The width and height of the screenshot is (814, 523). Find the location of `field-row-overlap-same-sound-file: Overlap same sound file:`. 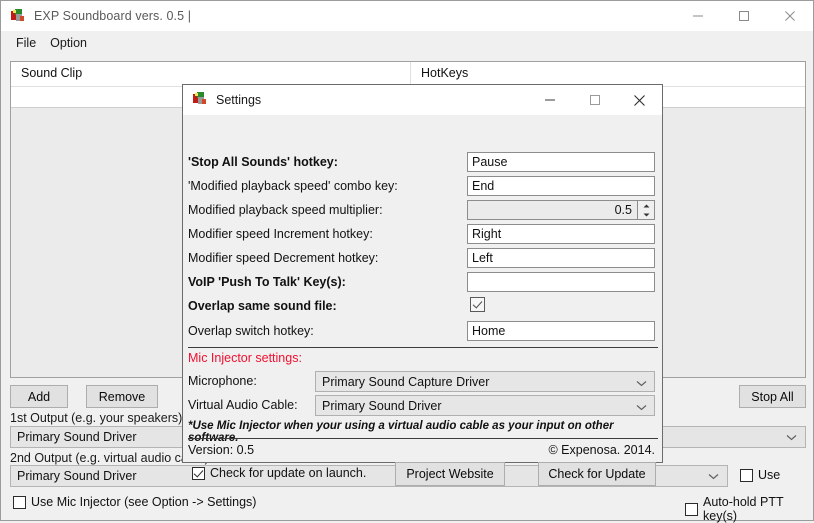

field-row-overlap-same-sound-file: Overlap same sound file: is located at coordinates (422, 308).